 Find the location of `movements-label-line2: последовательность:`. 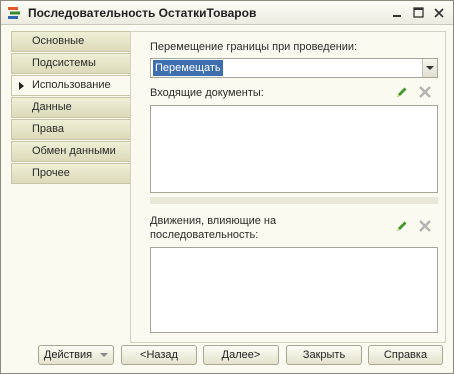

movements-label-line2: последовательность: is located at coordinates (204, 235).